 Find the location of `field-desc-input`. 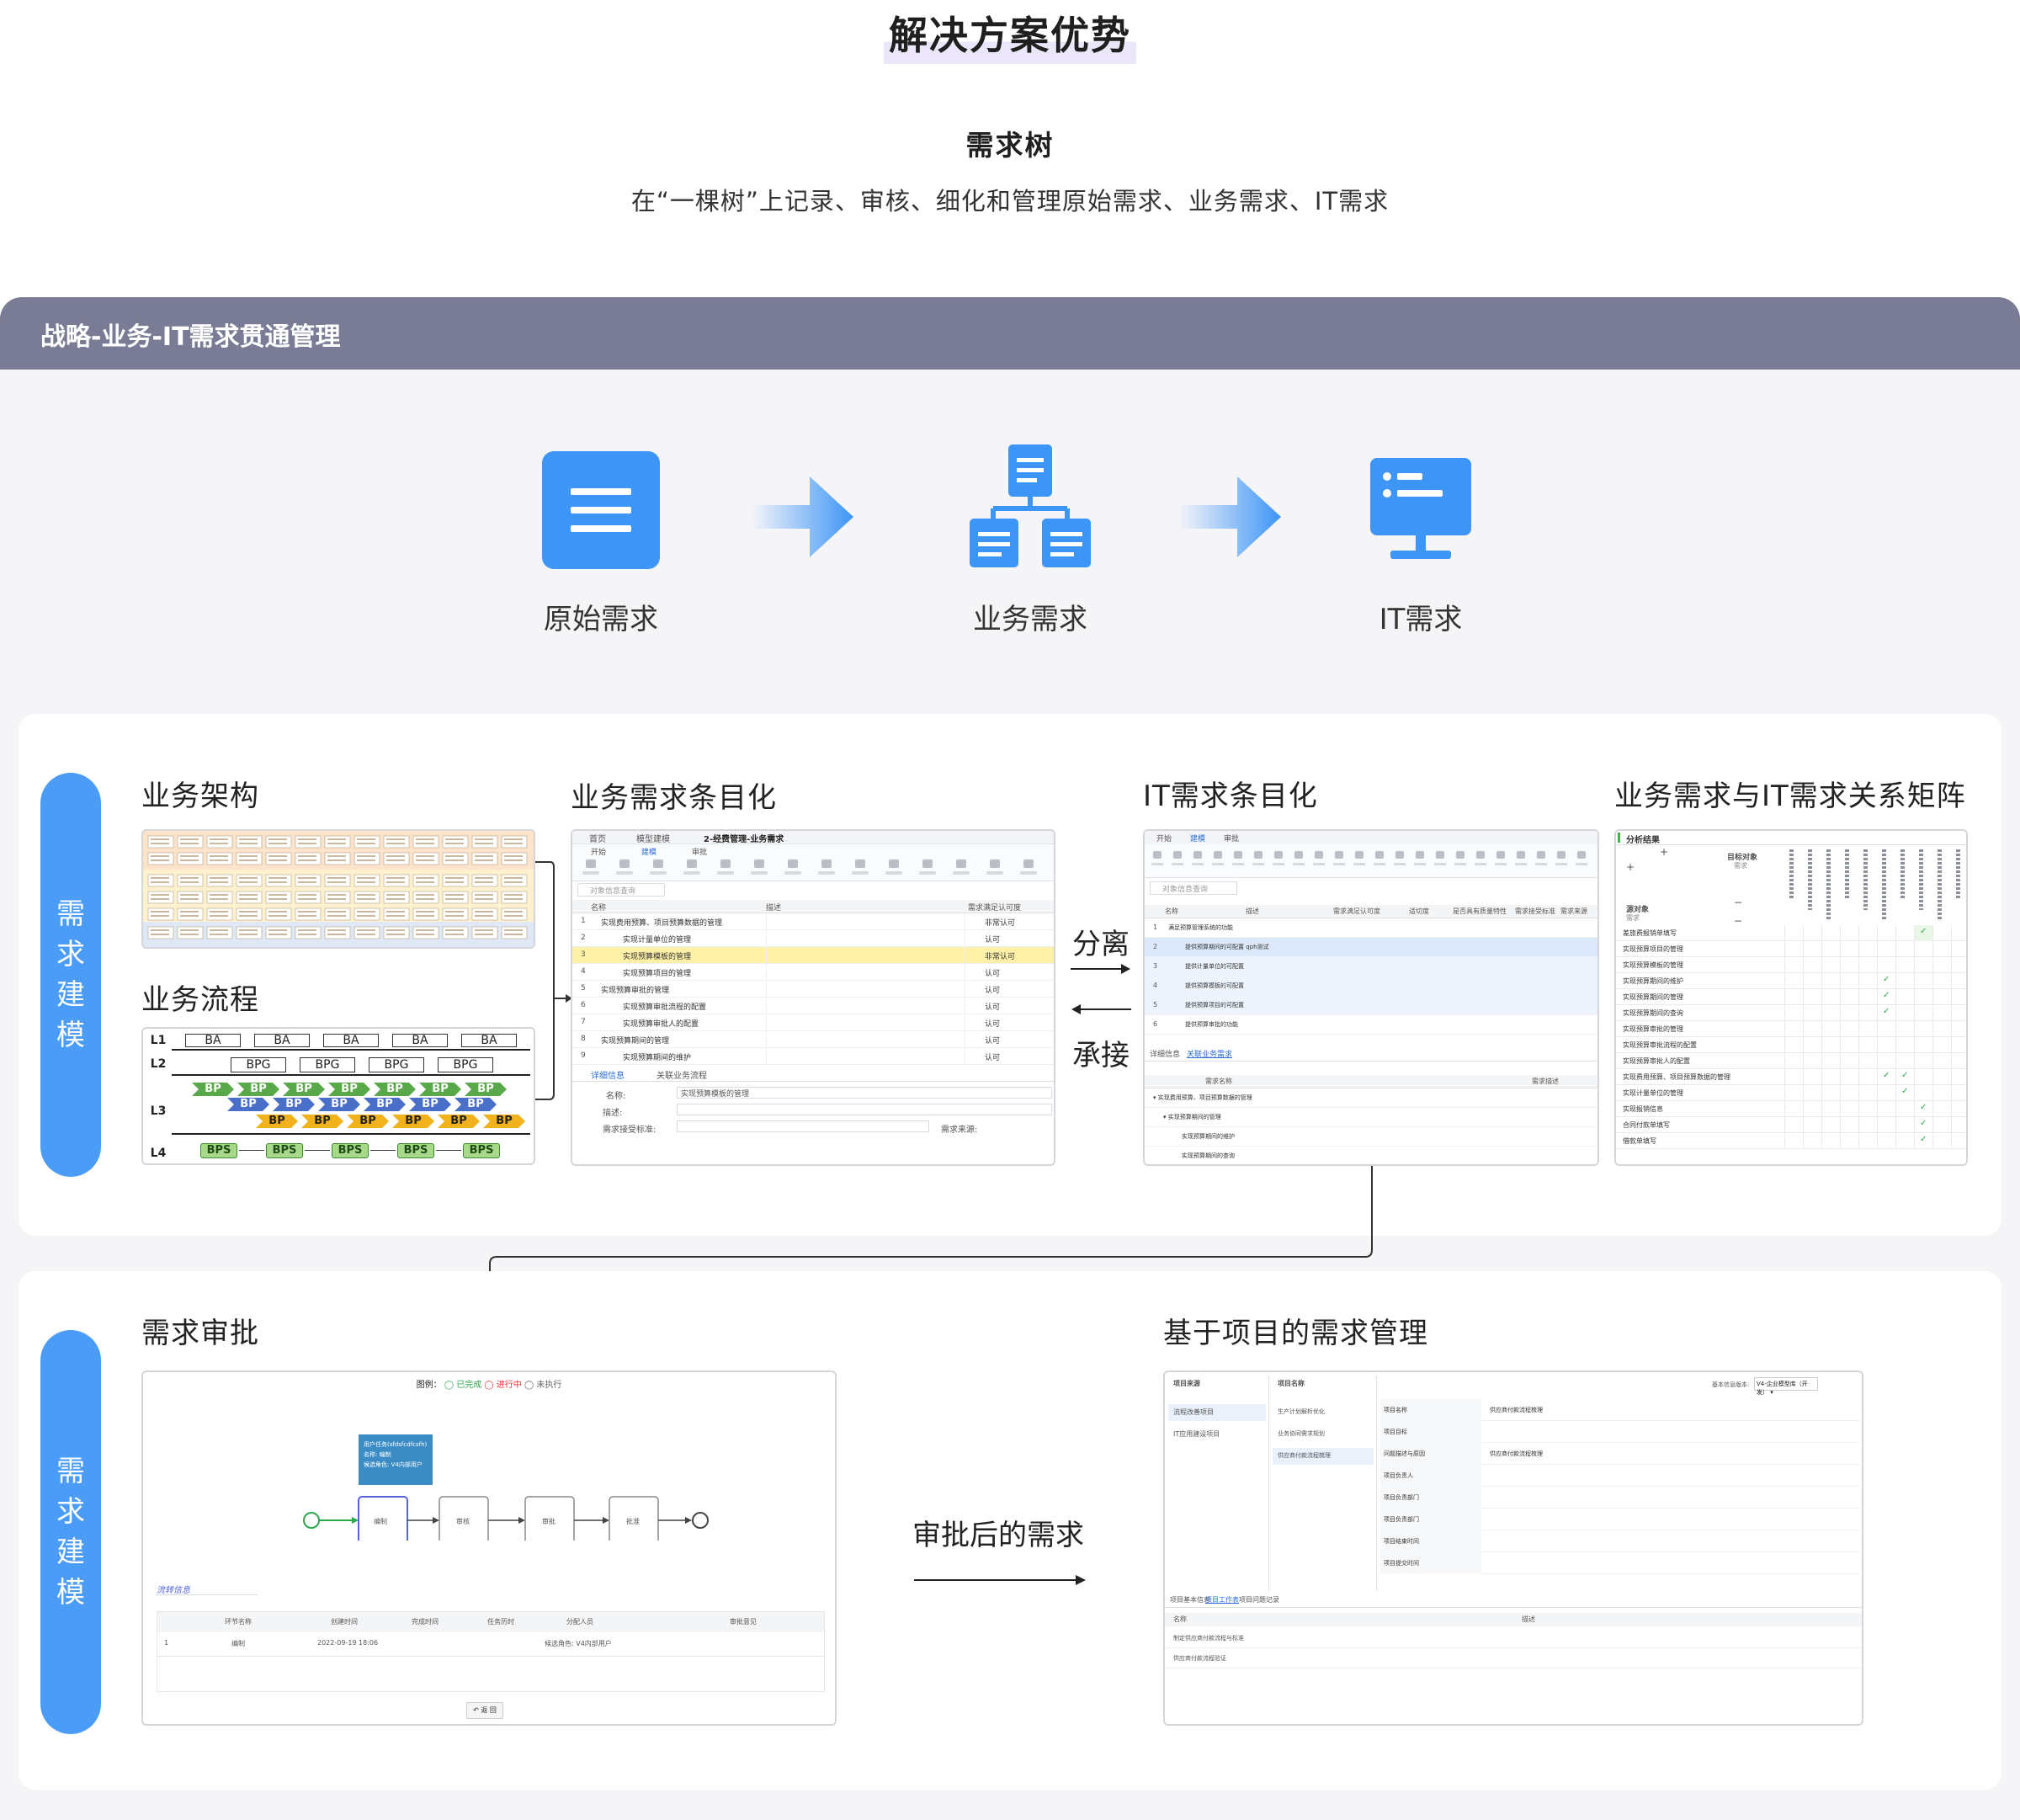

field-desc-input is located at coordinates (864, 1109).